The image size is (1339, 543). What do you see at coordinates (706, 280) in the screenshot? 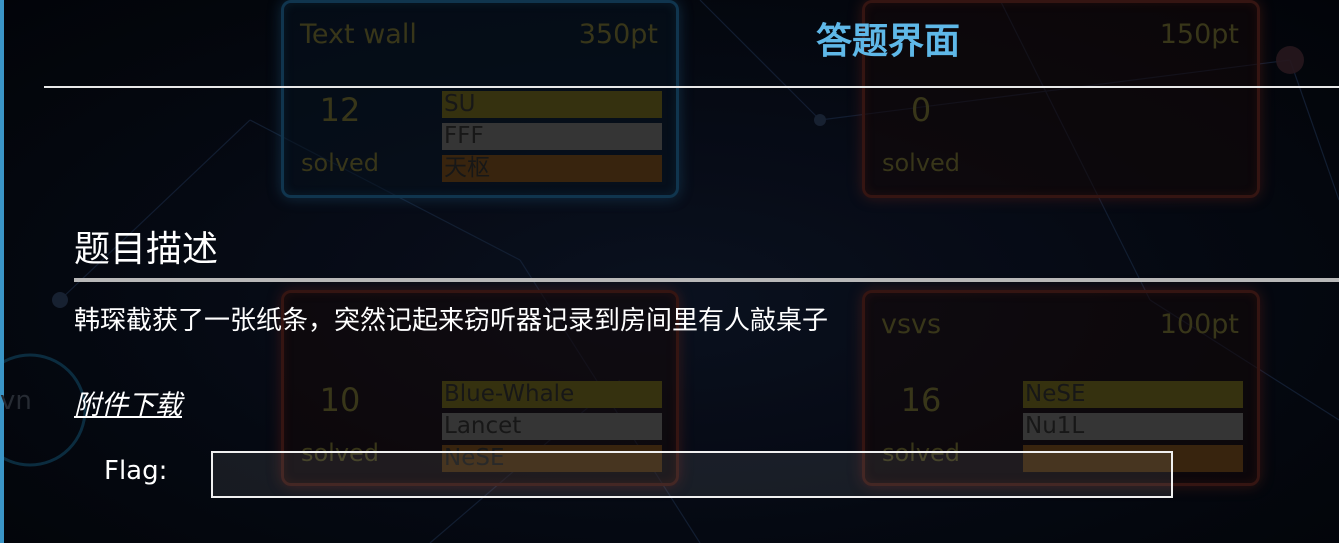
I see `section-divider` at bounding box center [706, 280].